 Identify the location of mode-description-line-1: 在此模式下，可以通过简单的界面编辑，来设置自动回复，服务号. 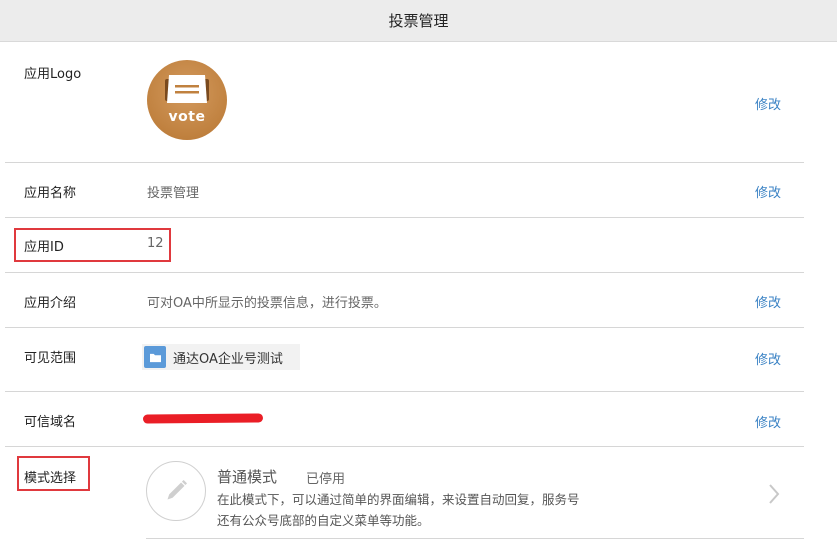
(398, 499).